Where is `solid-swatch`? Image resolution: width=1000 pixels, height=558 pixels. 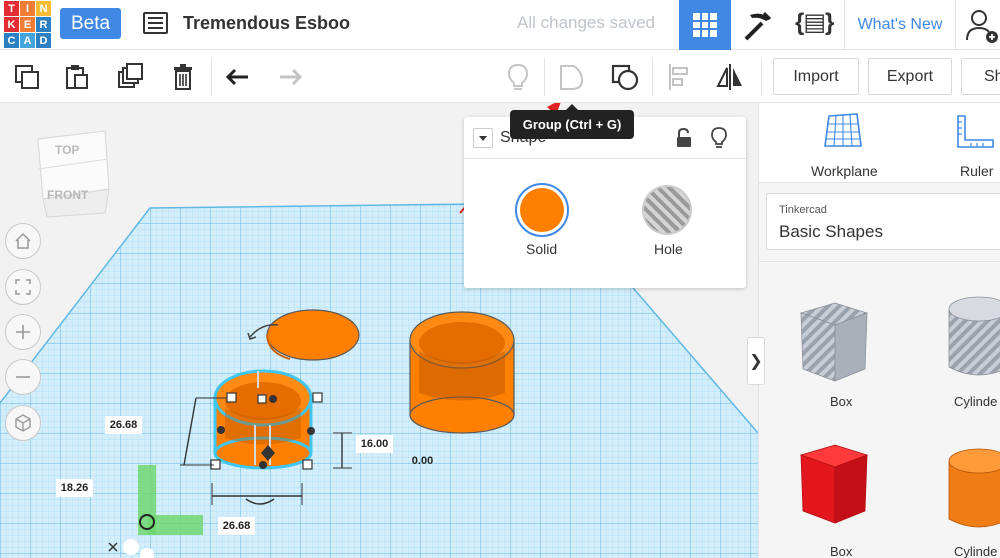
solid-swatch is located at coordinates (542, 210).